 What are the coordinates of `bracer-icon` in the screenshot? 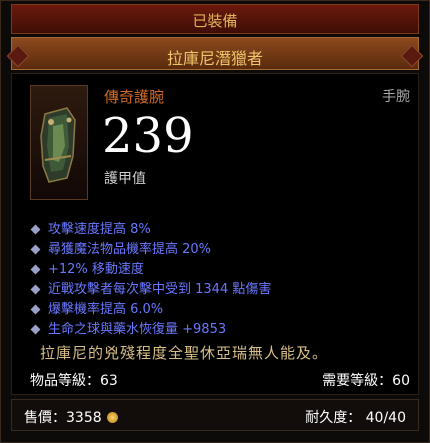 It's located at (59, 142).